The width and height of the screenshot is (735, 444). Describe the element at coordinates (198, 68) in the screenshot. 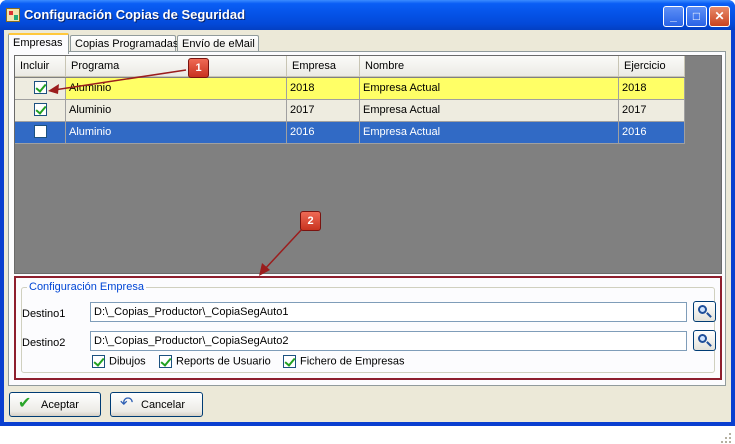

I see `annotation-badge-1: 1` at that location.